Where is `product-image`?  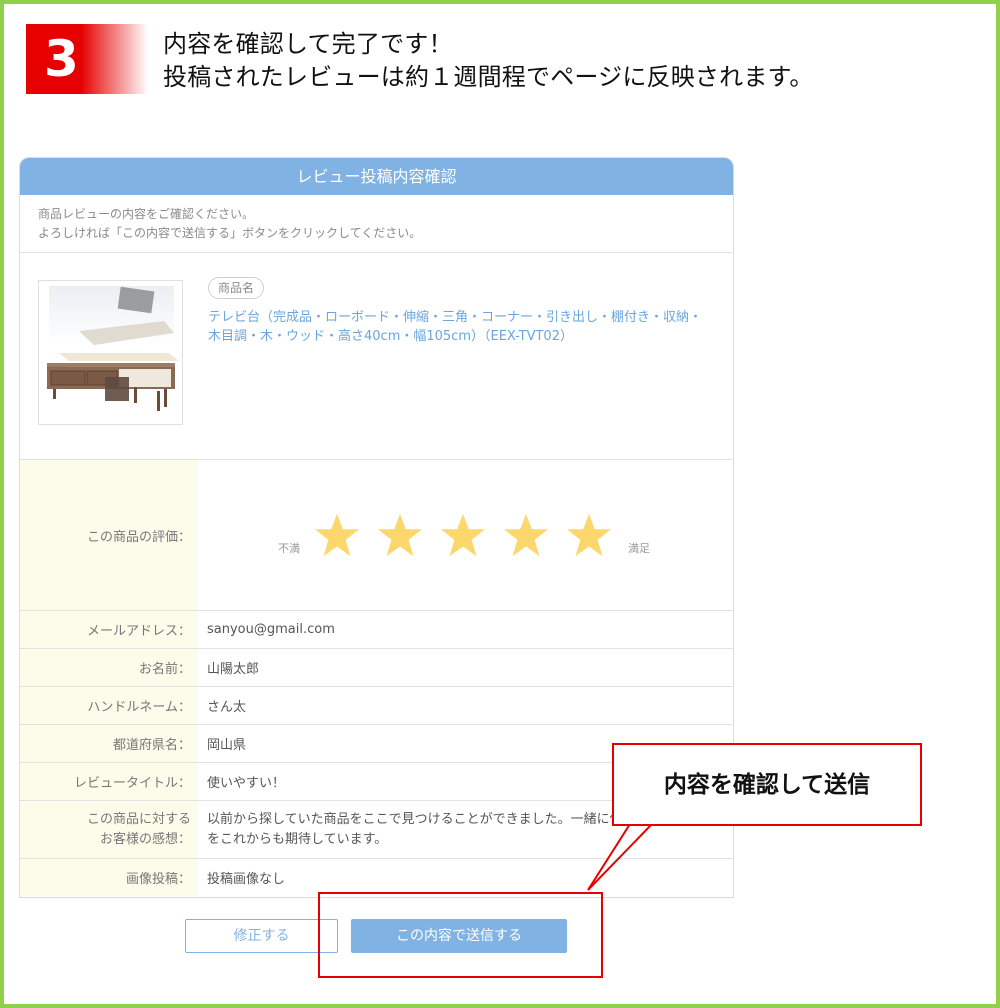
product-image is located at coordinates (110, 352).